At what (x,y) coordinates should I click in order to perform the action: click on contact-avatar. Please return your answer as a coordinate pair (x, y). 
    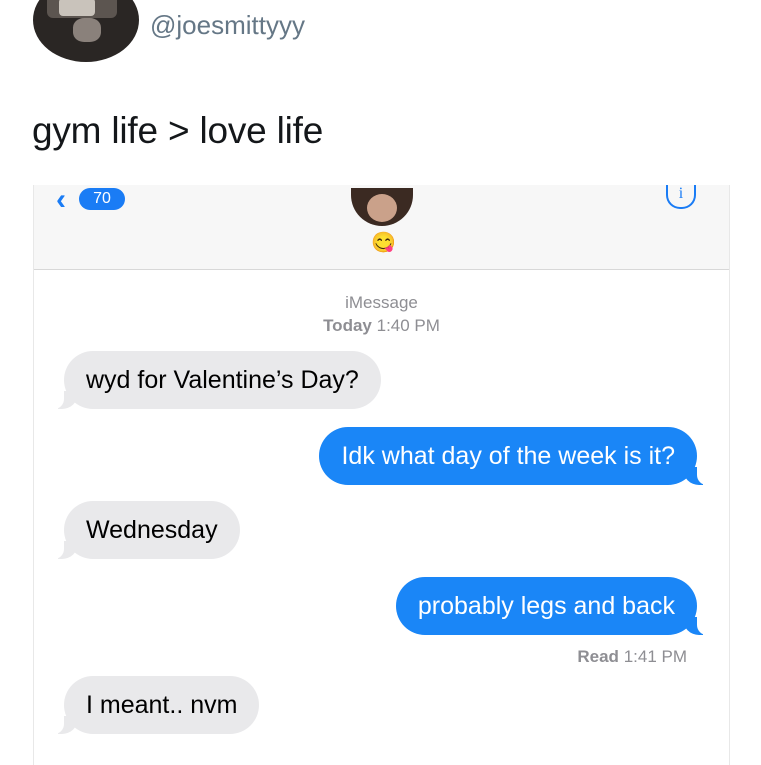
    Looking at the image, I should click on (382, 207).